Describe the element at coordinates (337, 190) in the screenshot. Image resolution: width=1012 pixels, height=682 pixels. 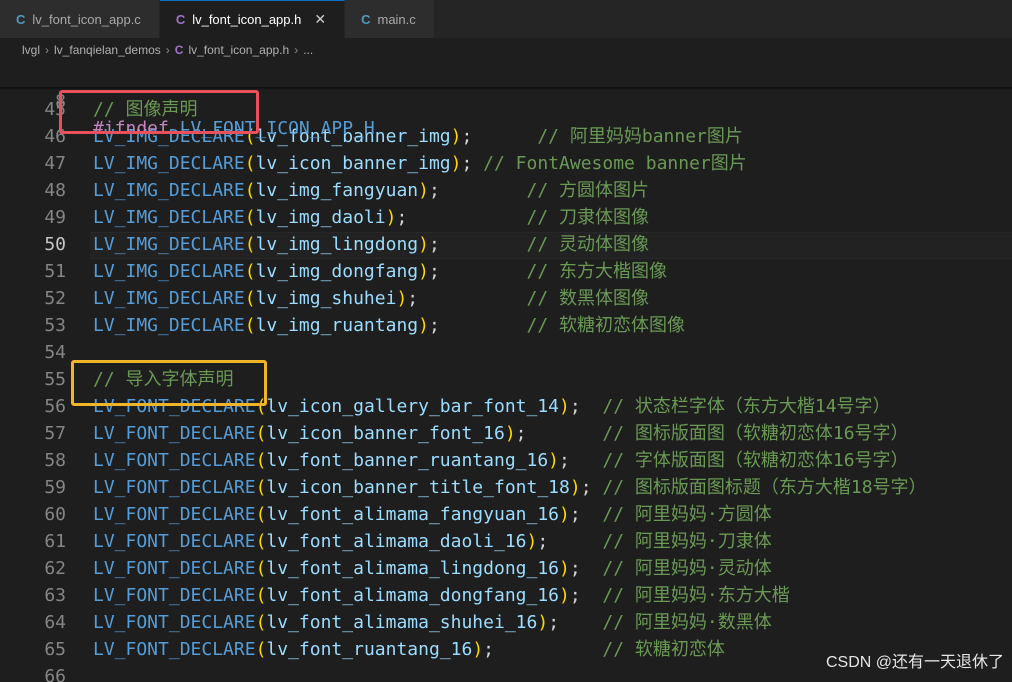
I see `declared-symbol: lv_img_fangyuan` at that location.